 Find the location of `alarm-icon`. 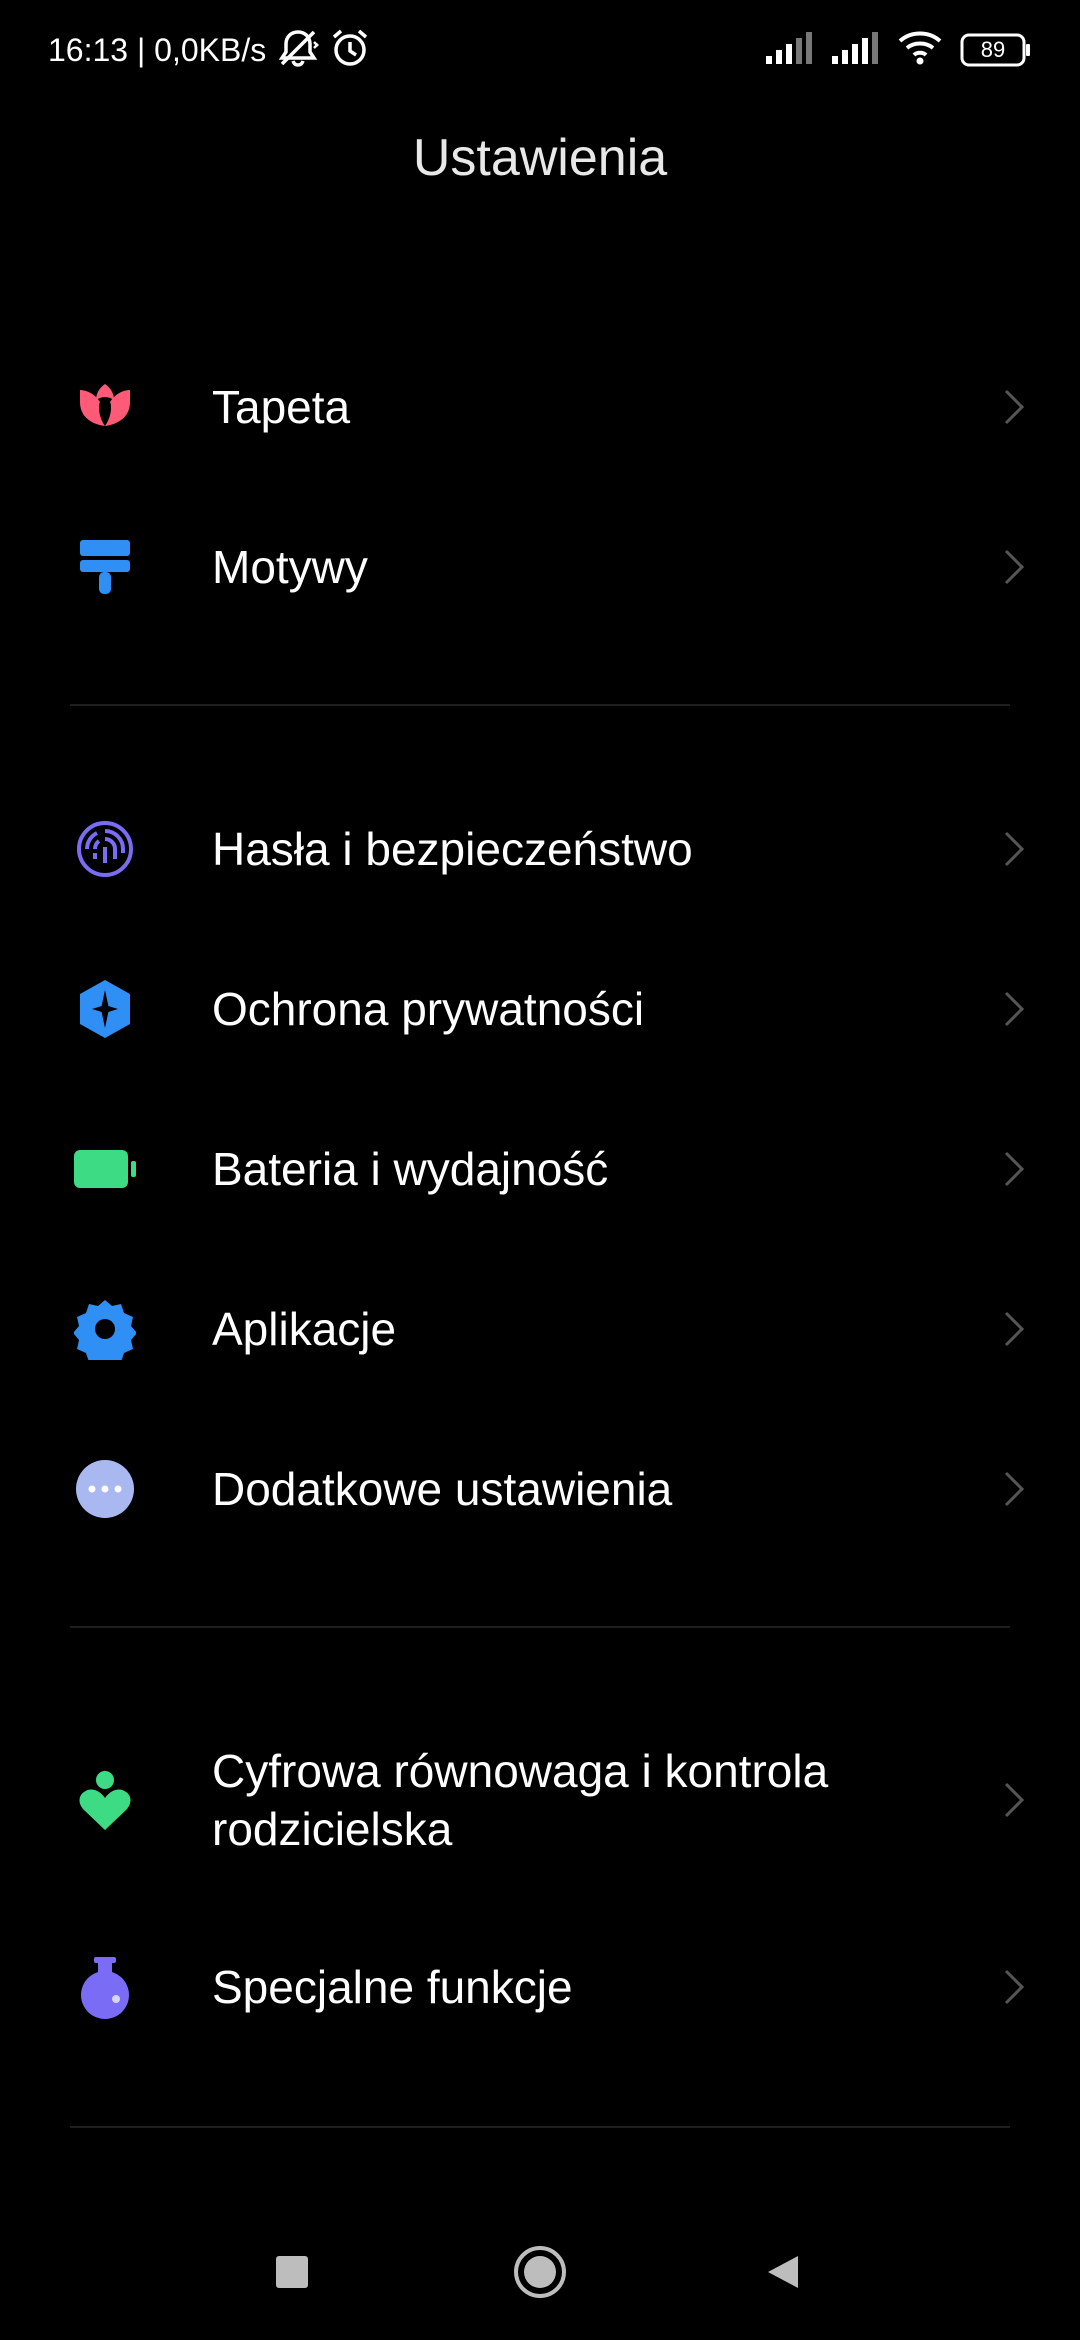

alarm-icon is located at coordinates (350, 50).